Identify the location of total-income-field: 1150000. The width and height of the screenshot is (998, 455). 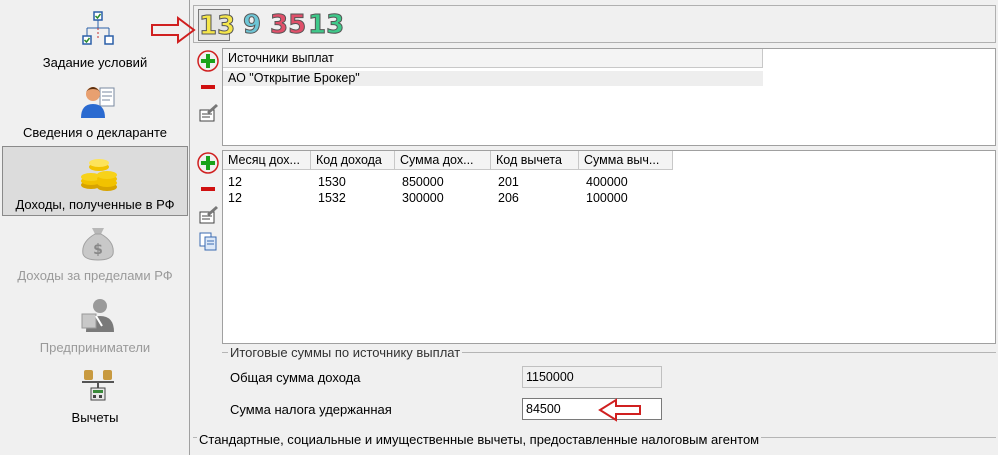
(592, 377).